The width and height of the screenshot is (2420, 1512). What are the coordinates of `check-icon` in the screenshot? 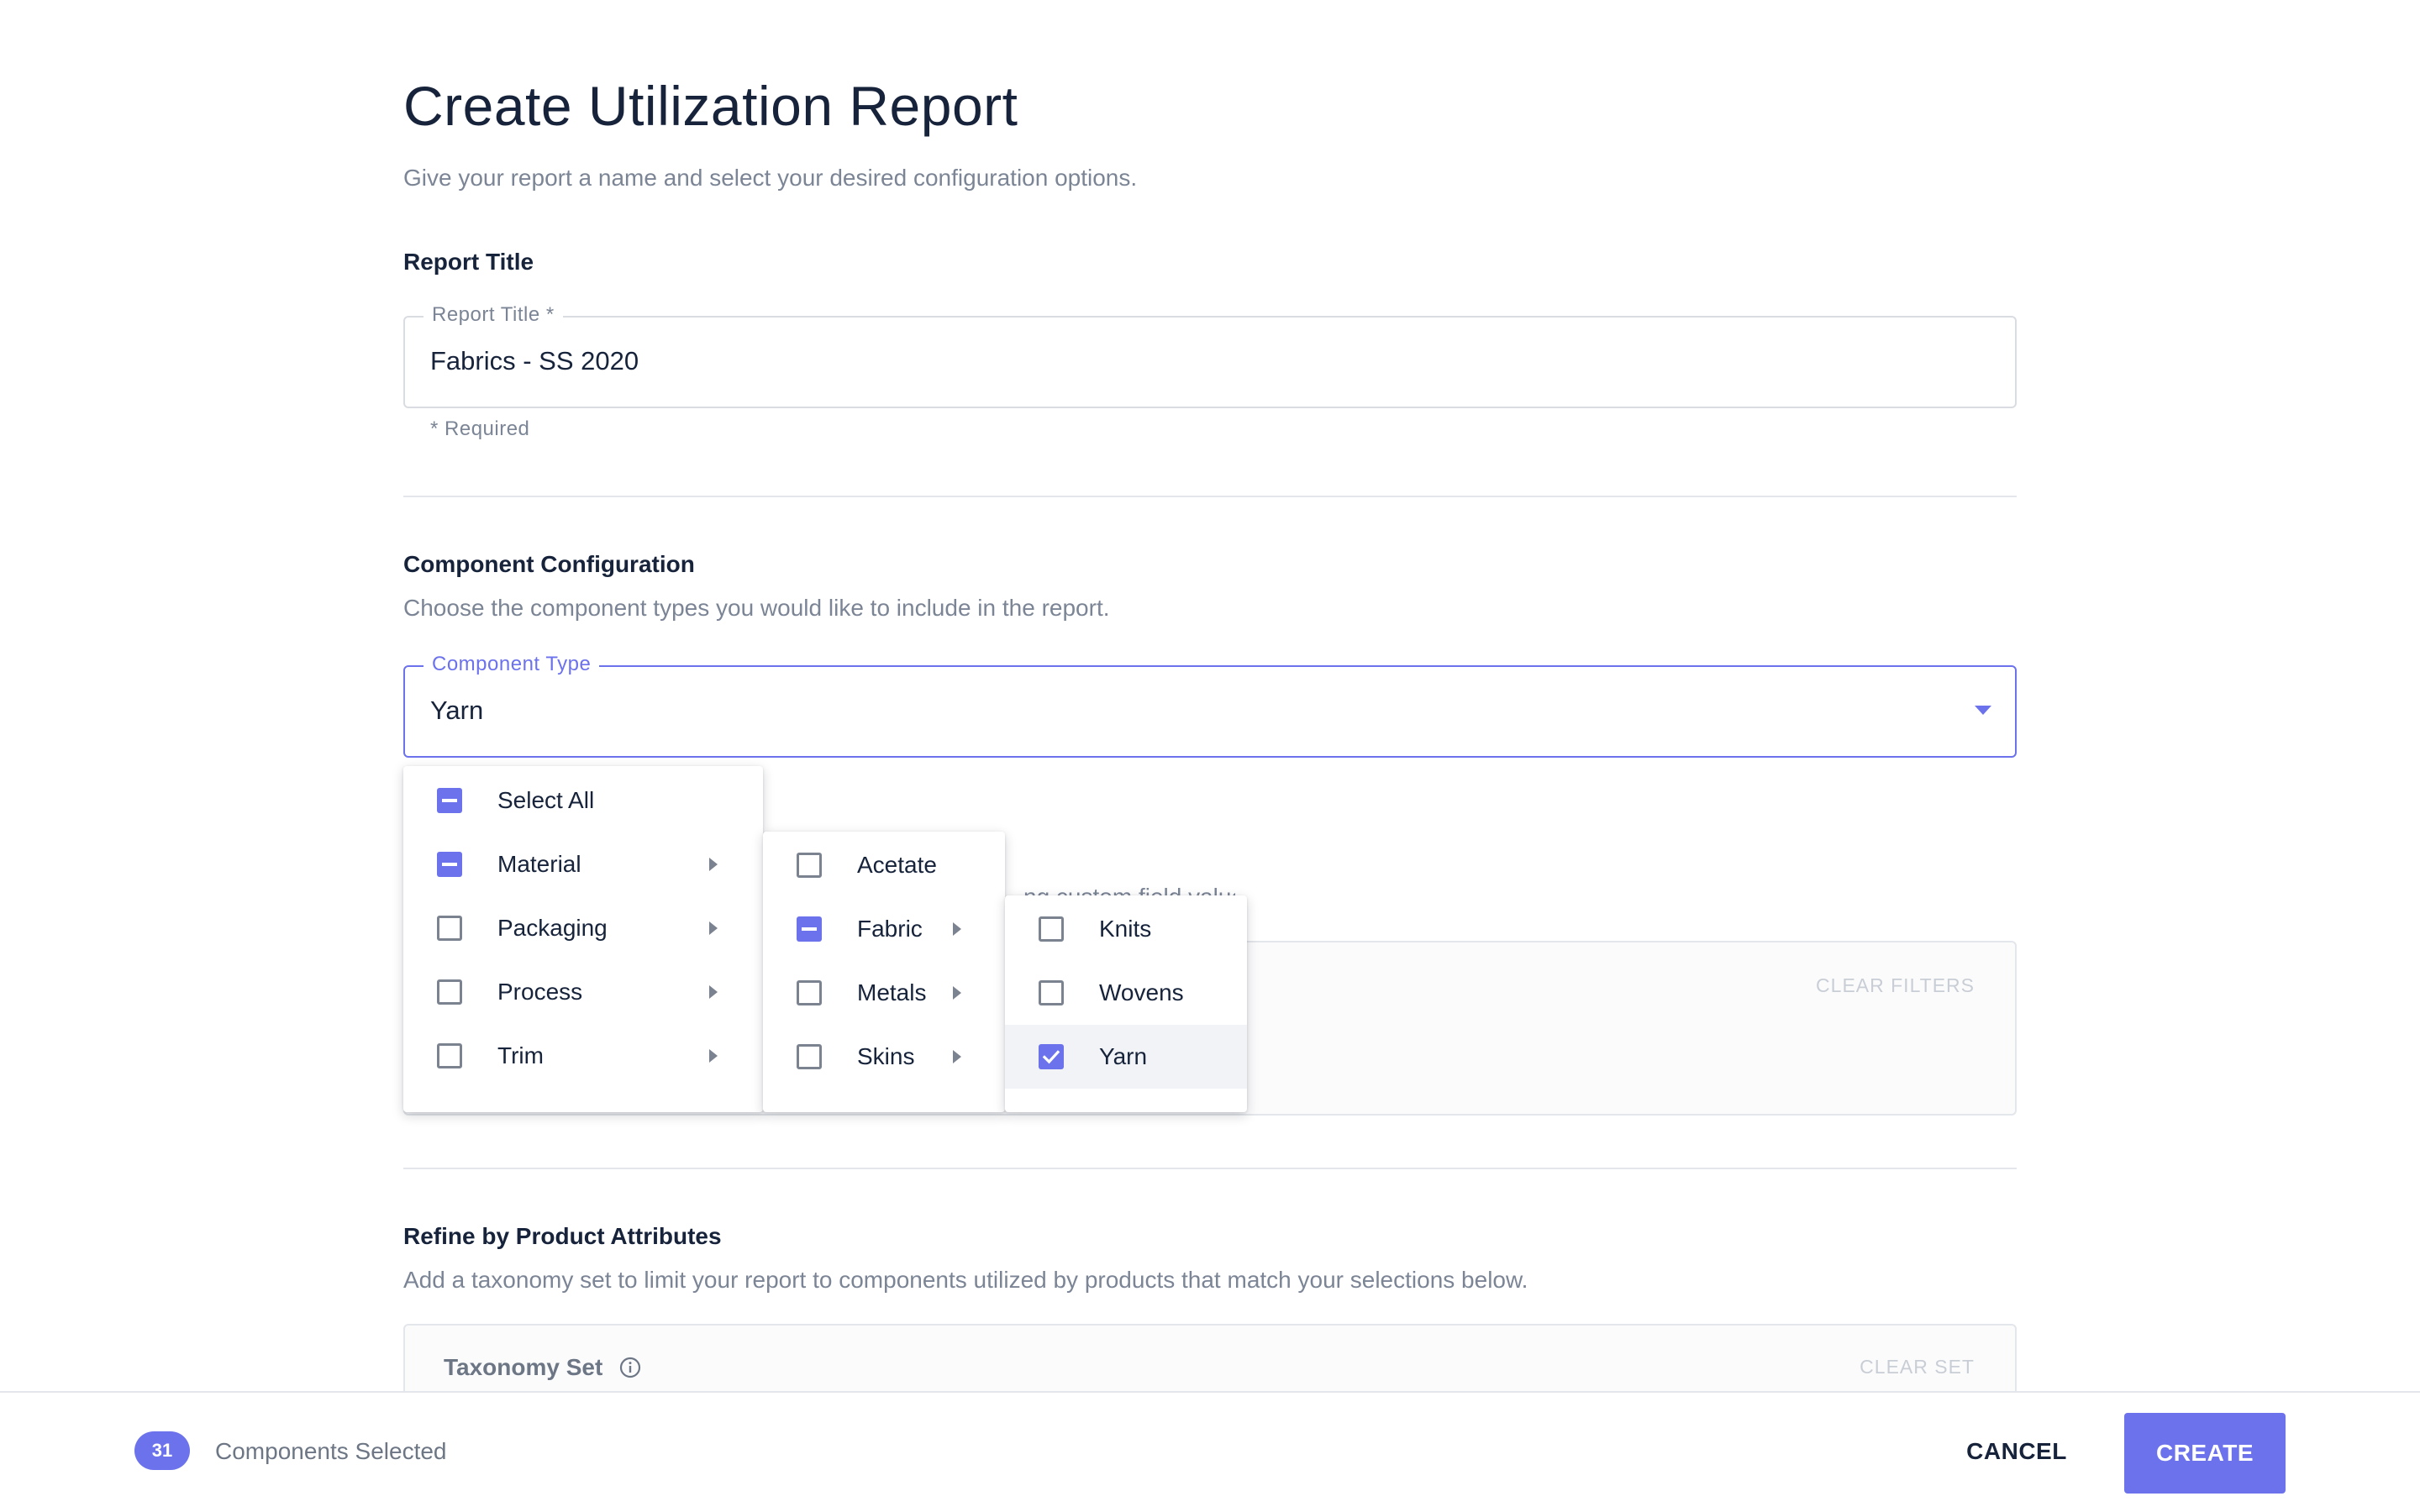 It's located at (1051, 1057).